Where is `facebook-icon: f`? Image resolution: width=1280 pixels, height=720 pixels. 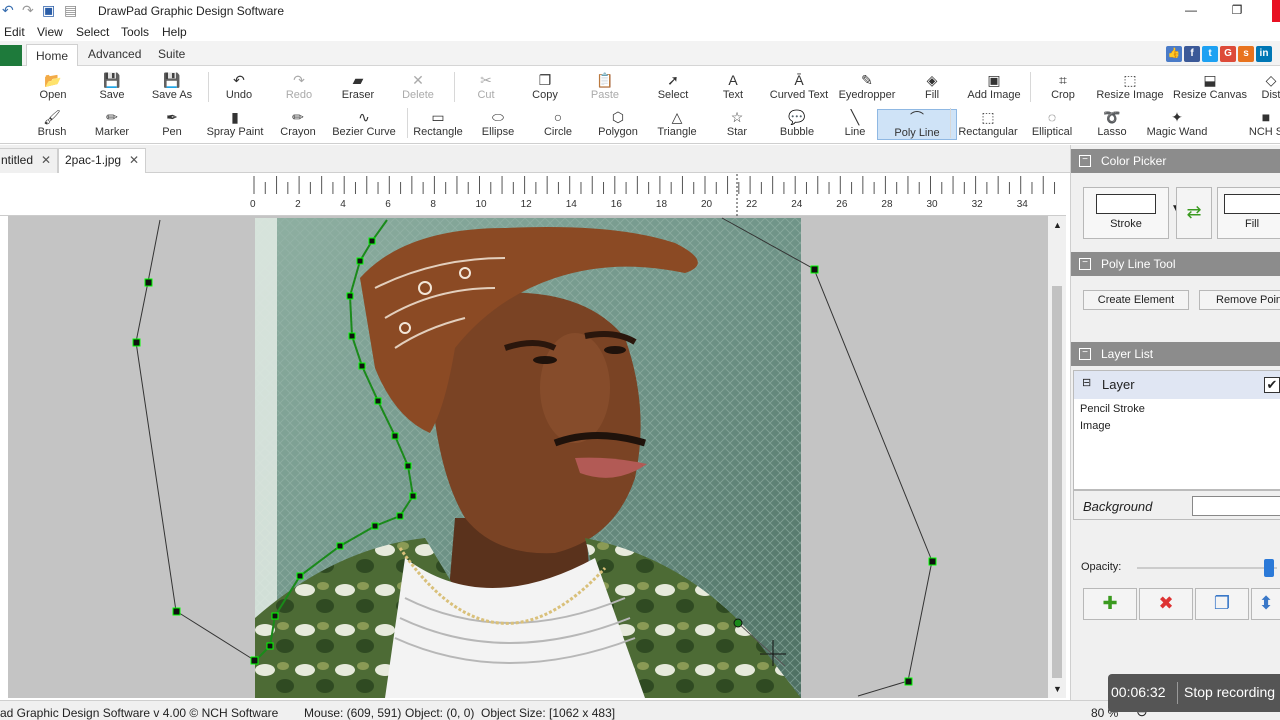 facebook-icon: f is located at coordinates (1192, 54).